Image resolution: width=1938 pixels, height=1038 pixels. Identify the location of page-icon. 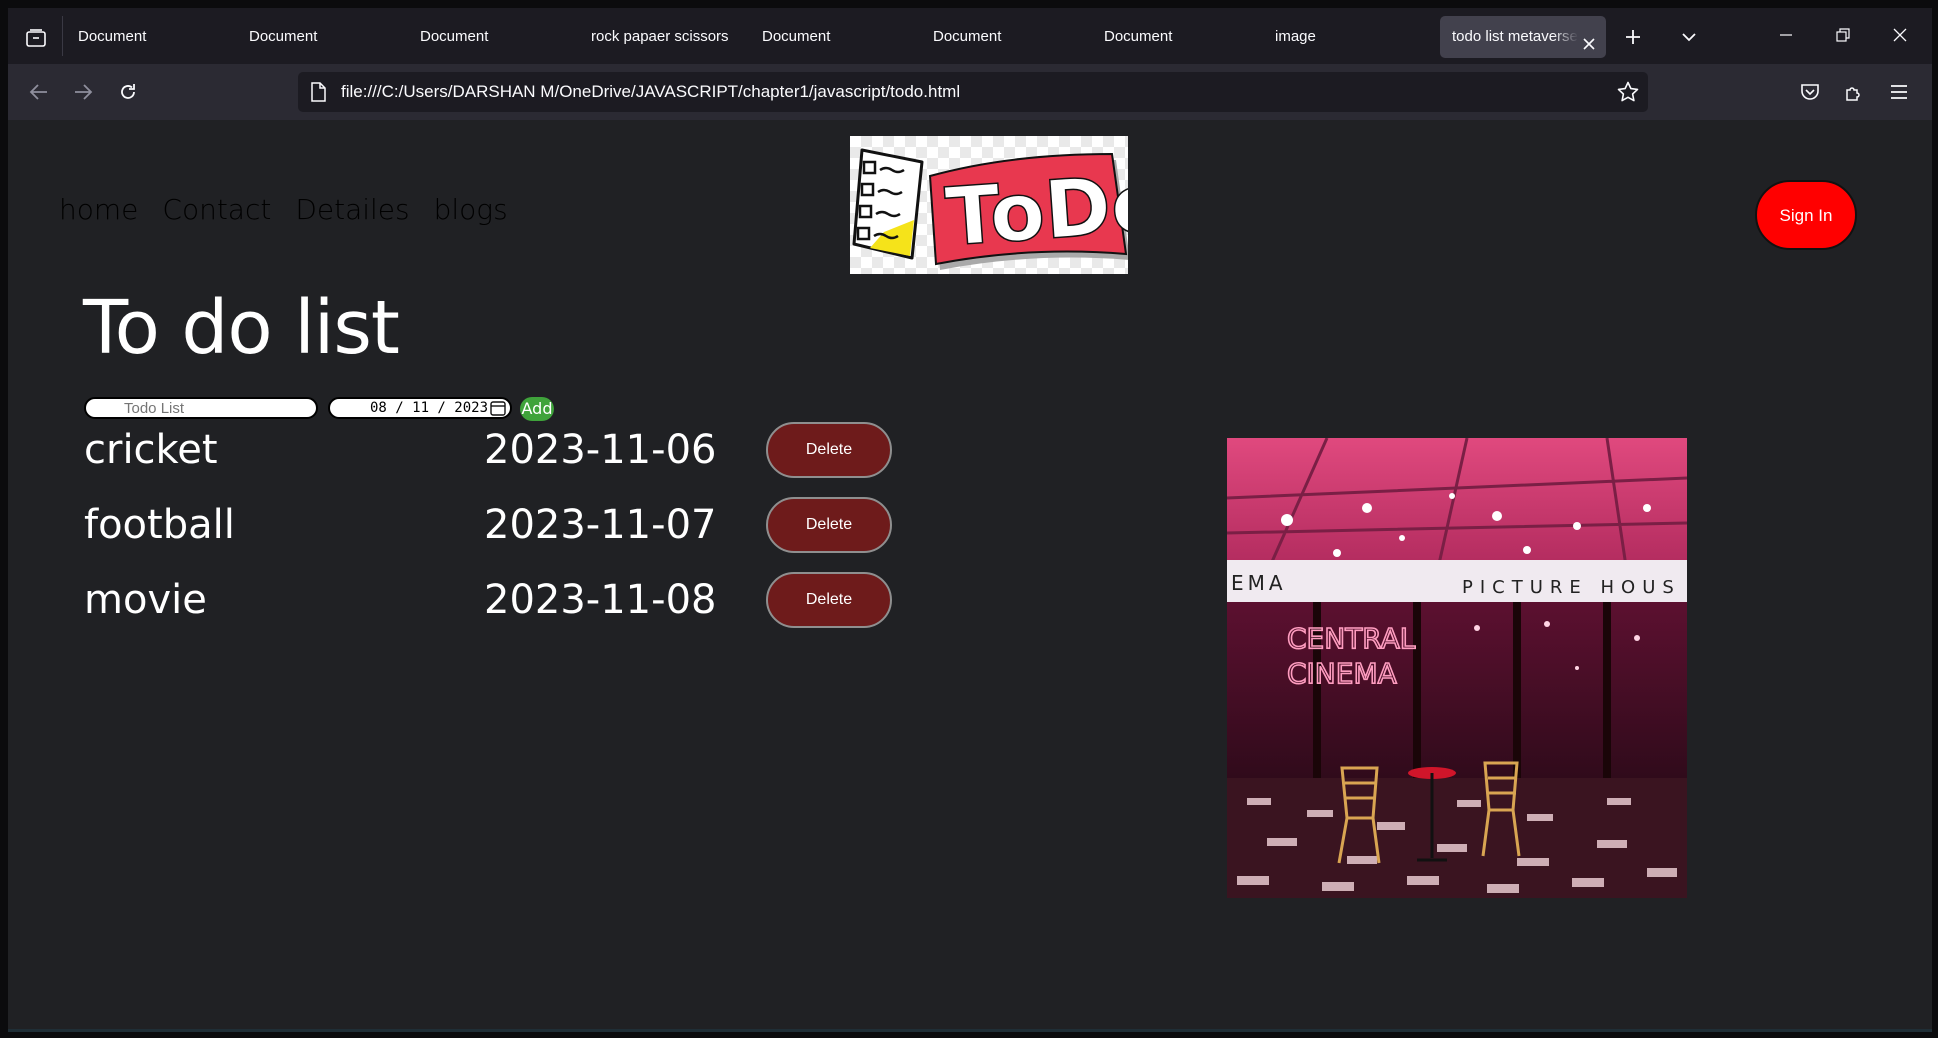
(319, 92).